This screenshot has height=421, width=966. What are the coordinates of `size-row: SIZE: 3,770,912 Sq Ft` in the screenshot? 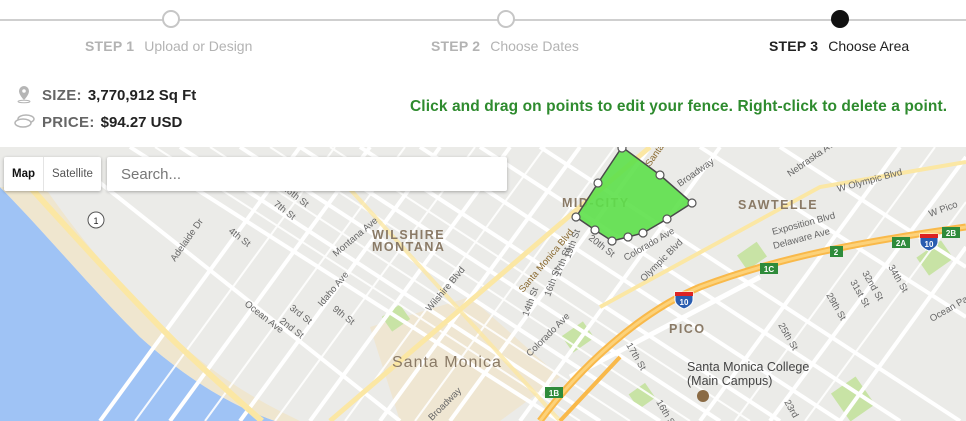 It's located at (129, 95).